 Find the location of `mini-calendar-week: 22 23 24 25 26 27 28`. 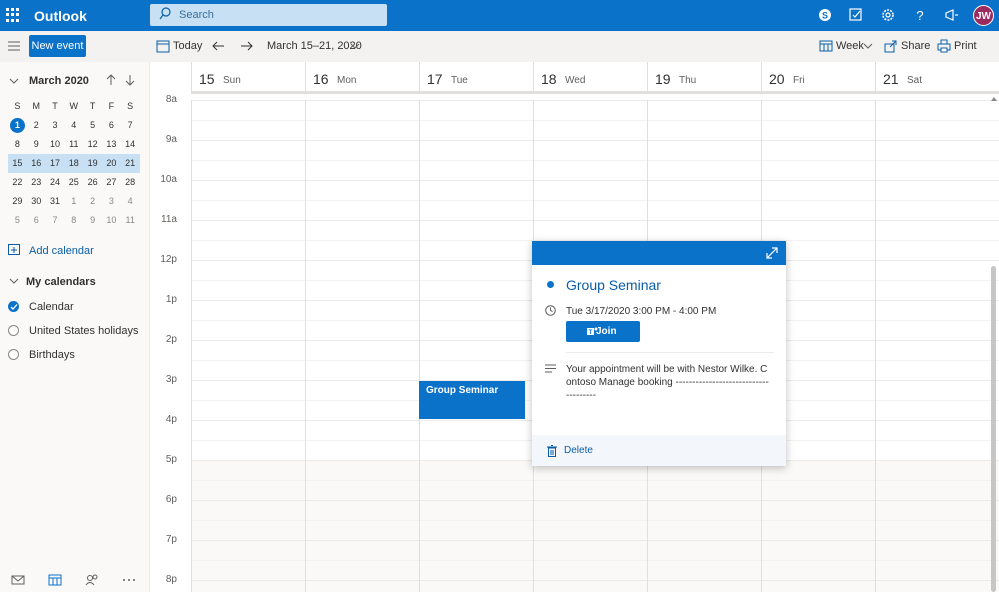

mini-calendar-week: 22 23 24 25 26 27 28 is located at coordinates (74, 182).